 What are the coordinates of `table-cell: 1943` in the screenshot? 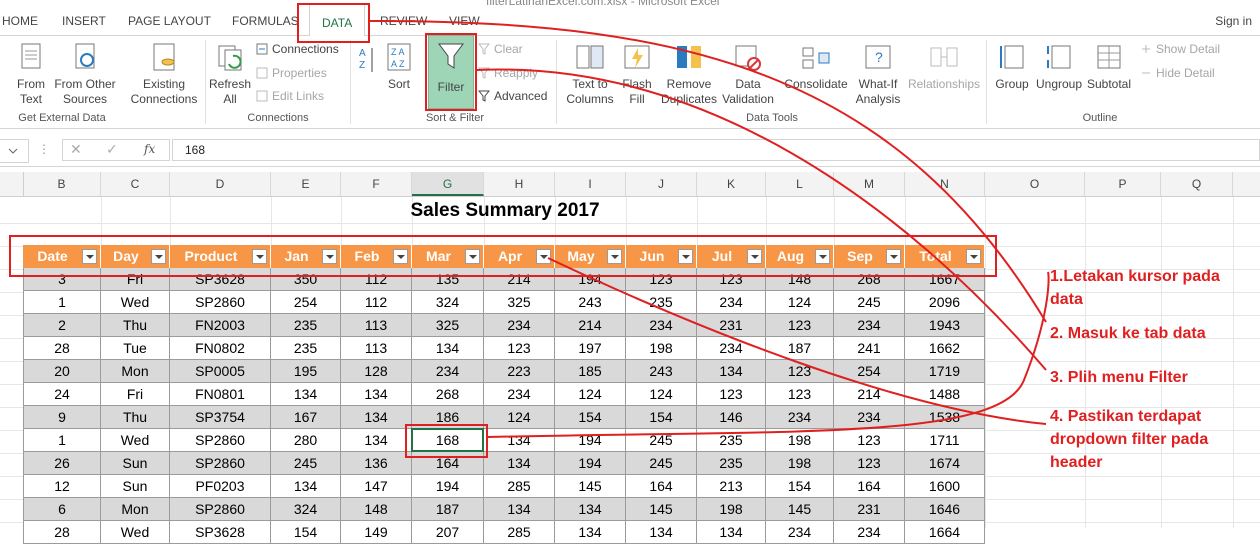 It's located at (945, 325).